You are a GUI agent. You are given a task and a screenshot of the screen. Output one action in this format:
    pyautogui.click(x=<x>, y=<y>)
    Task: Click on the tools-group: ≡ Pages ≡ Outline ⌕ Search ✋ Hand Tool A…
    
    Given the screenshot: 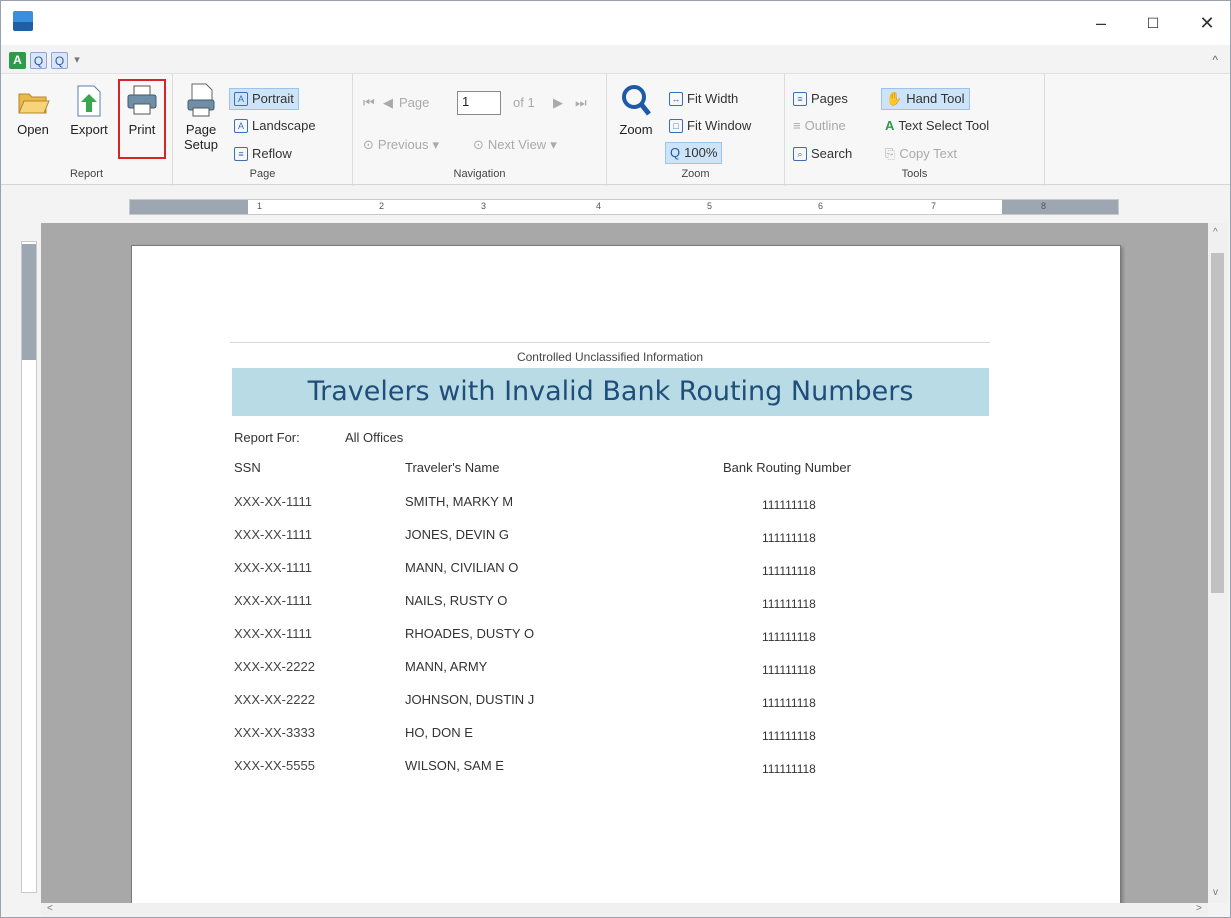 What is the action you would take?
    pyautogui.click(x=915, y=130)
    